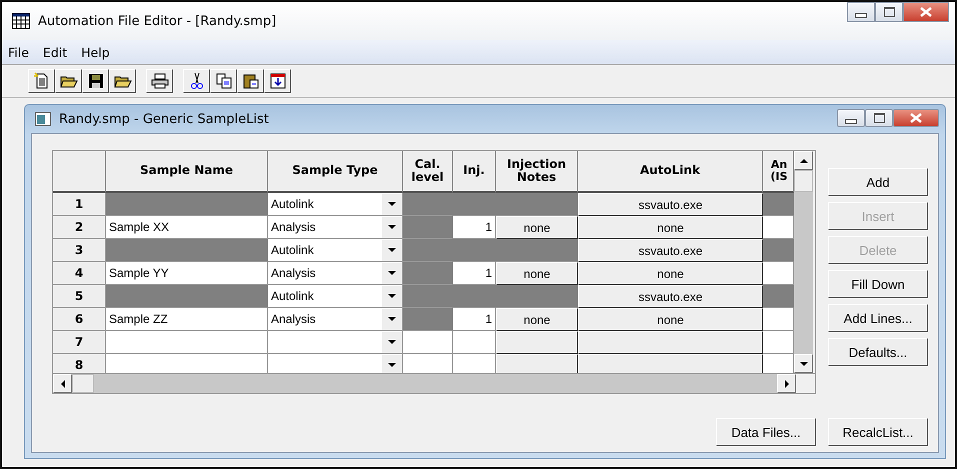 The height and width of the screenshot is (469, 957). What do you see at coordinates (18, 52) in the screenshot?
I see `menu-item: File` at bounding box center [18, 52].